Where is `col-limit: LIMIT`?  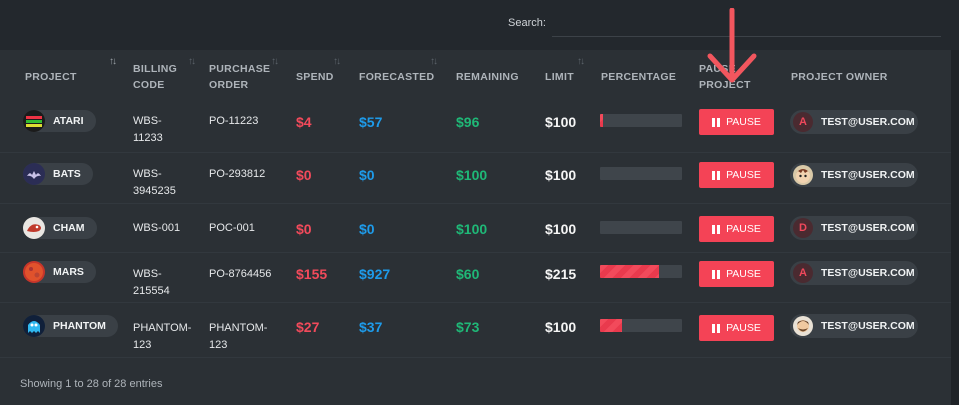
col-limit: LIMIT is located at coordinates (559, 77).